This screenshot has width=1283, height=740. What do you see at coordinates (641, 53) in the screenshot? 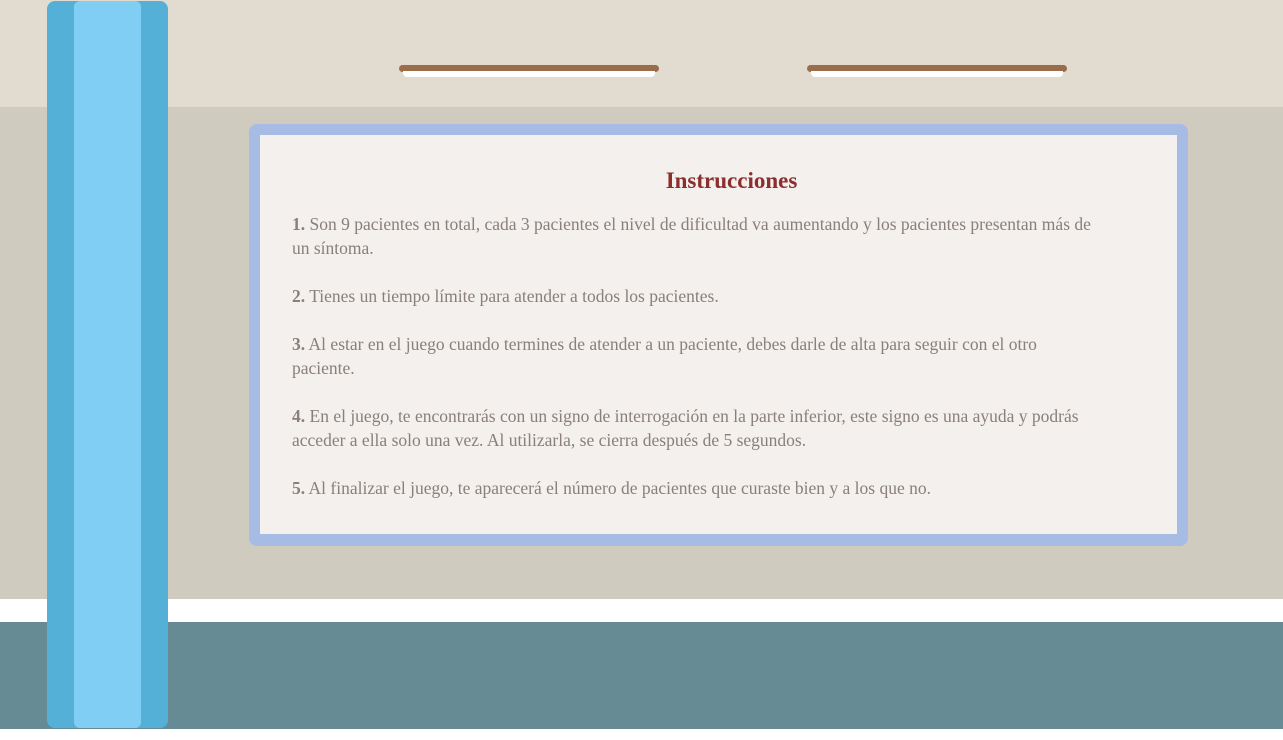
I see `wall-upper-band` at bounding box center [641, 53].